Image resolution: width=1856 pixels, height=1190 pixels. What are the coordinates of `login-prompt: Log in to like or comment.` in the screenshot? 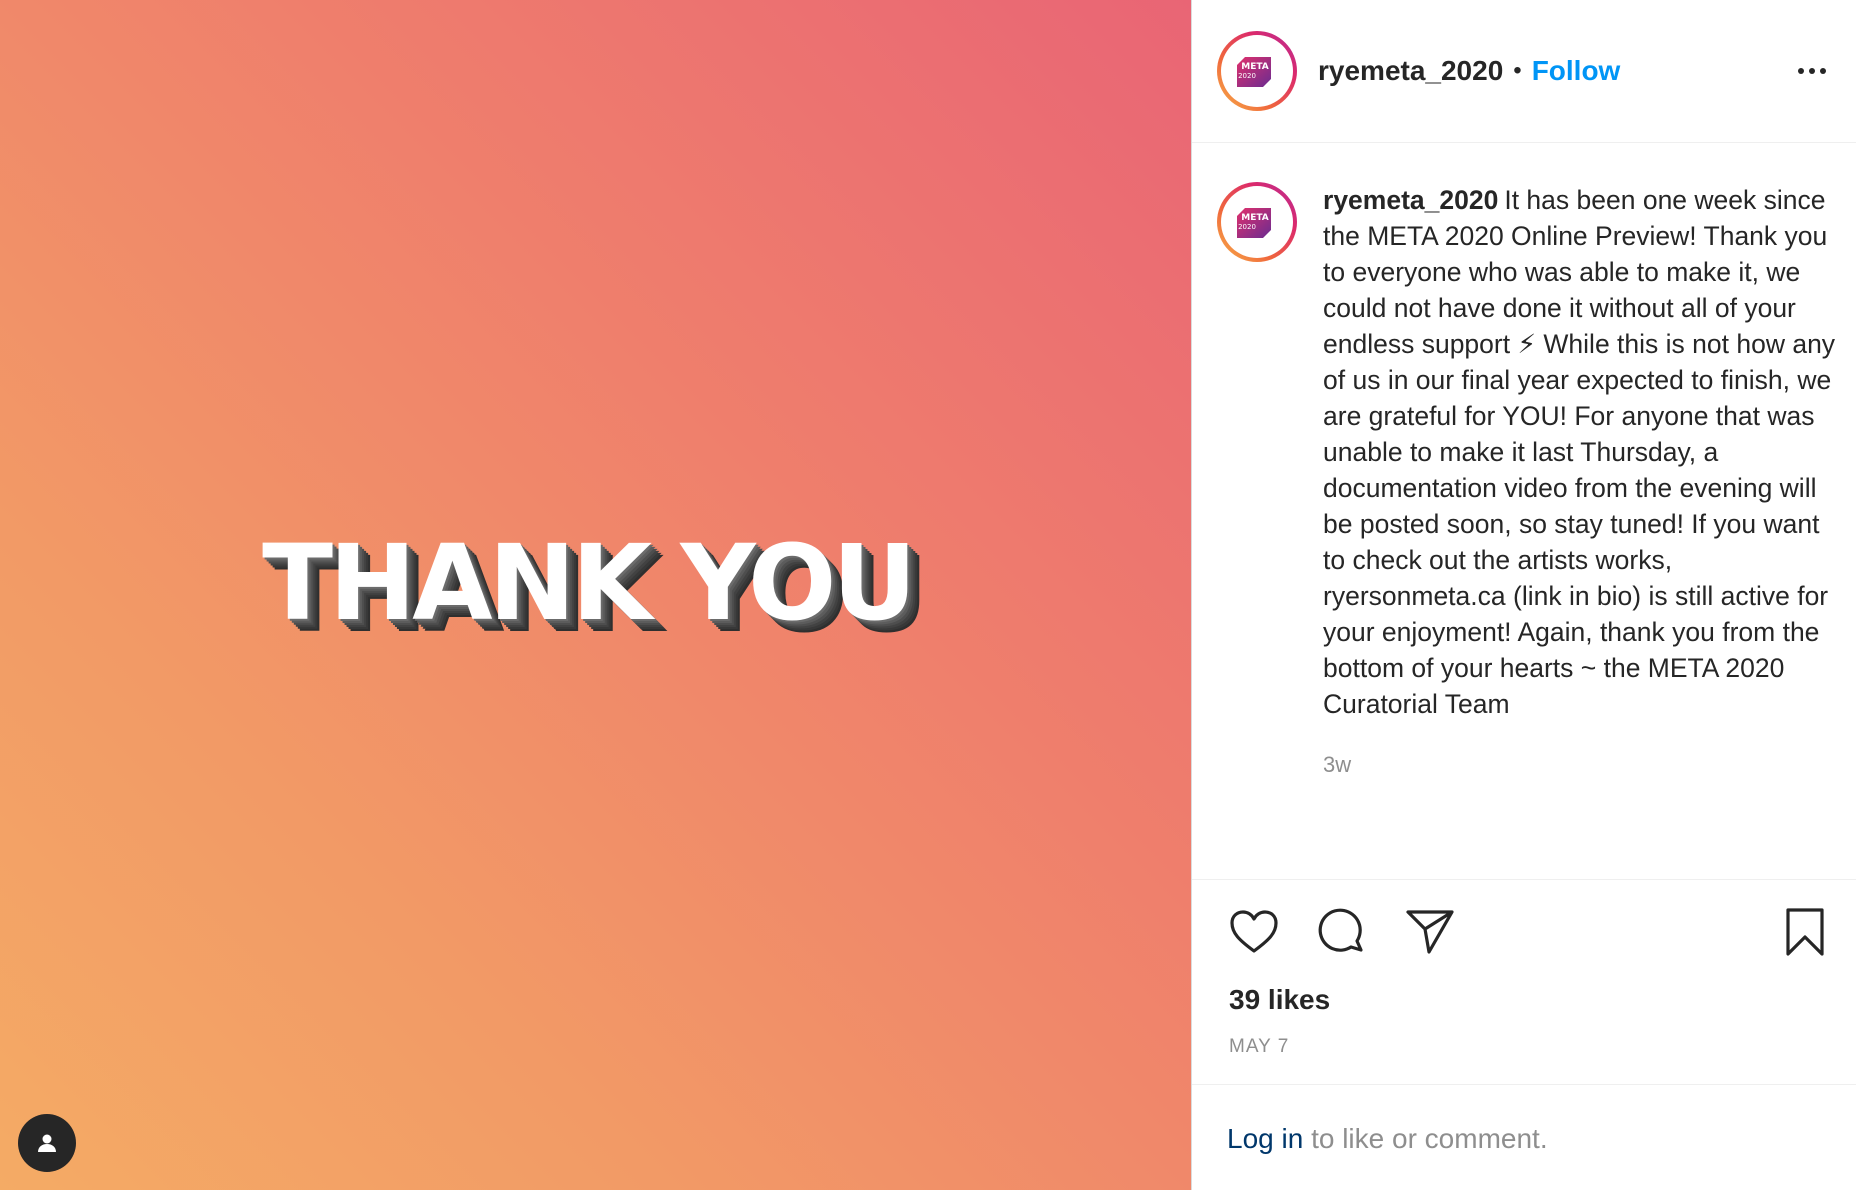 It's located at (1524, 1137).